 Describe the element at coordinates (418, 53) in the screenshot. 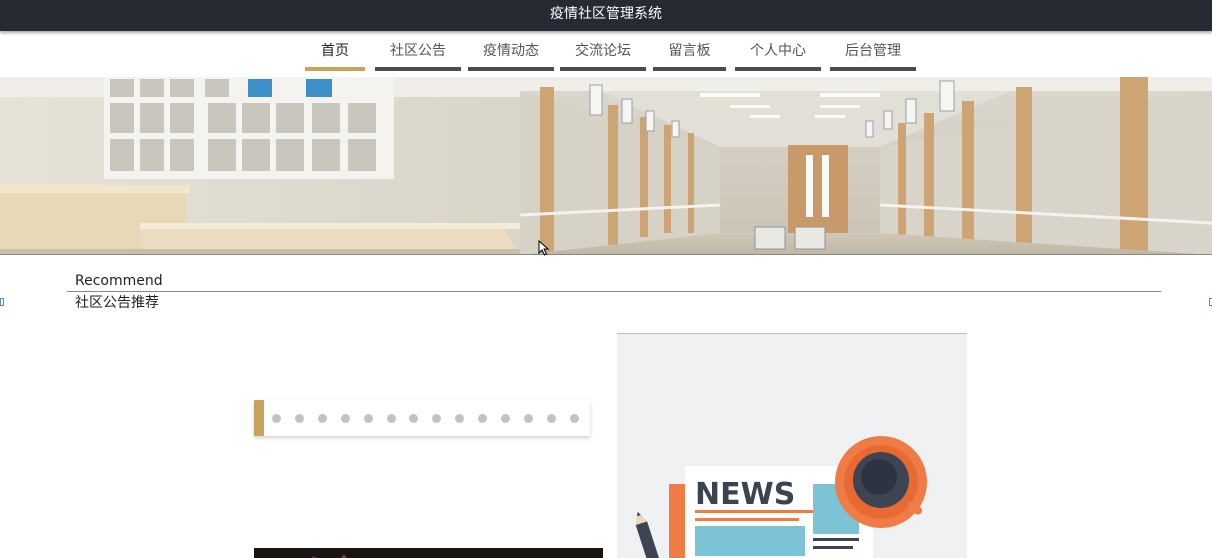

I see `nav-tab-community-notice: 社区公告` at that location.